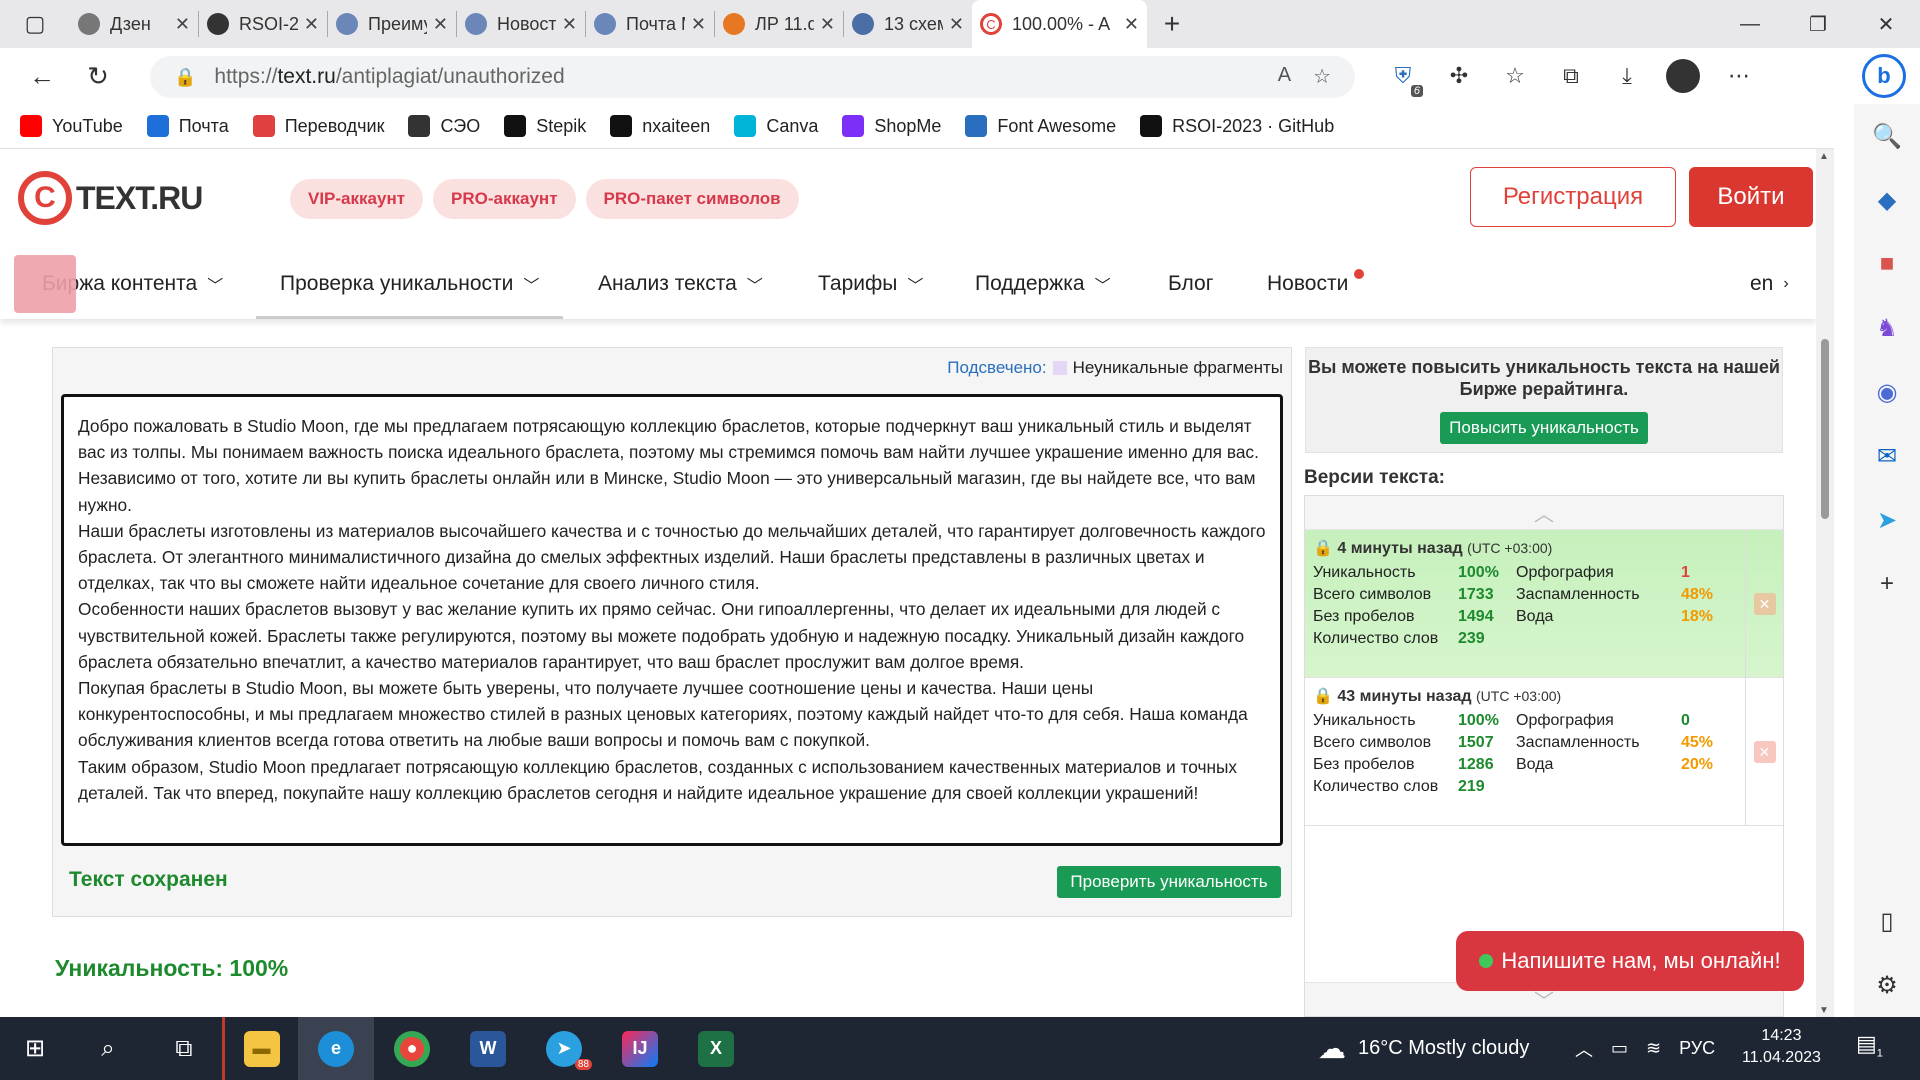  Describe the element at coordinates (260, 1048) in the screenshot. I see `file-explorer-icon: ▬` at that location.